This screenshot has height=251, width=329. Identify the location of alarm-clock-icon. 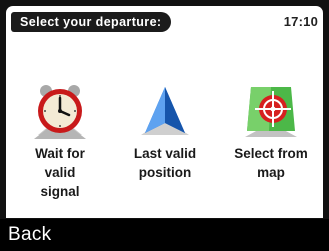
(60, 111).